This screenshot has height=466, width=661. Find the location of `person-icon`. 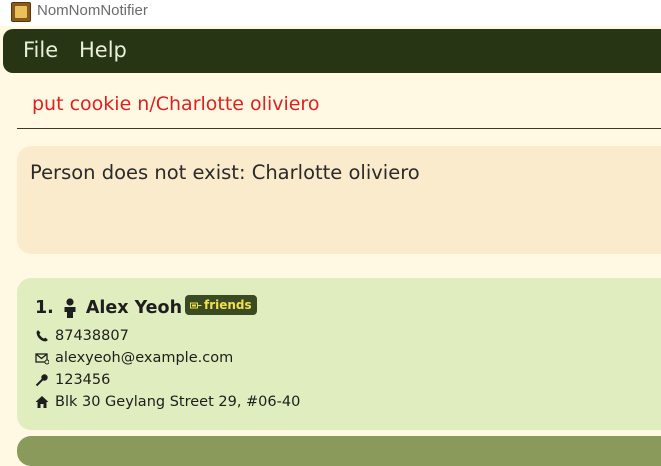

person-icon is located at coordinates (70, 308).